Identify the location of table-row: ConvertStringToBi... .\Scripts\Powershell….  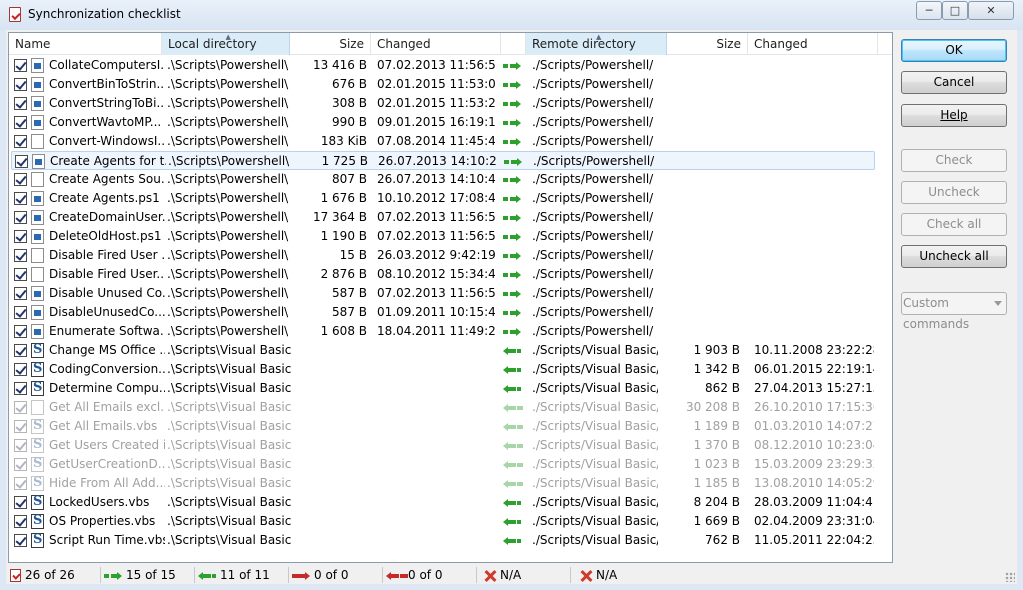
(450, 103).